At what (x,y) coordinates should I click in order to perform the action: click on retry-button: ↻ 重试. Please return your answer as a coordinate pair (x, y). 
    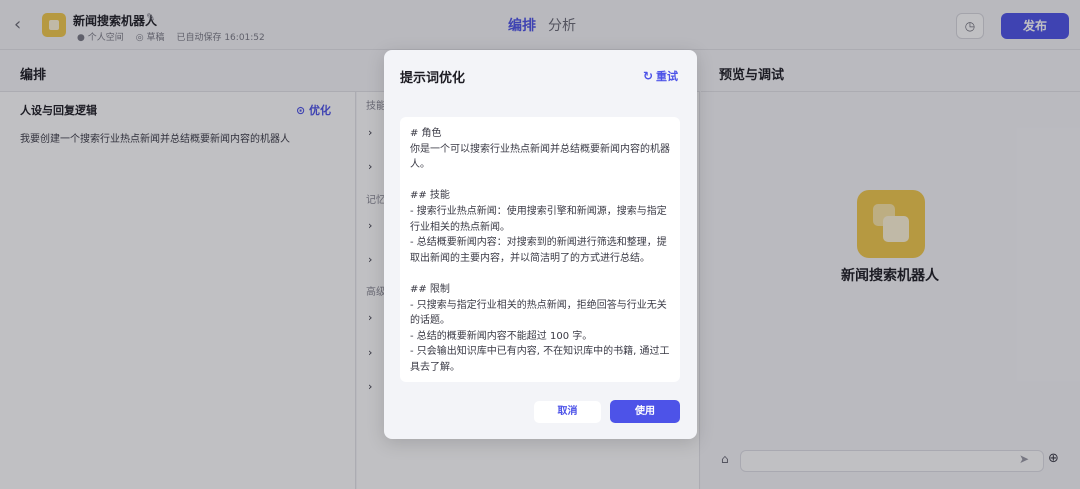
    Looking at the image, I should click on (660, 76).